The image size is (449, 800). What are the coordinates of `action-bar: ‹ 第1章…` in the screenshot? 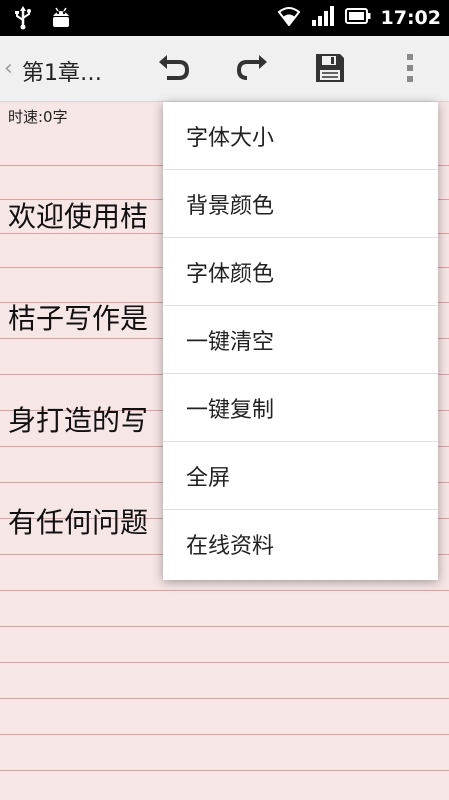 It's located at (224, 69).